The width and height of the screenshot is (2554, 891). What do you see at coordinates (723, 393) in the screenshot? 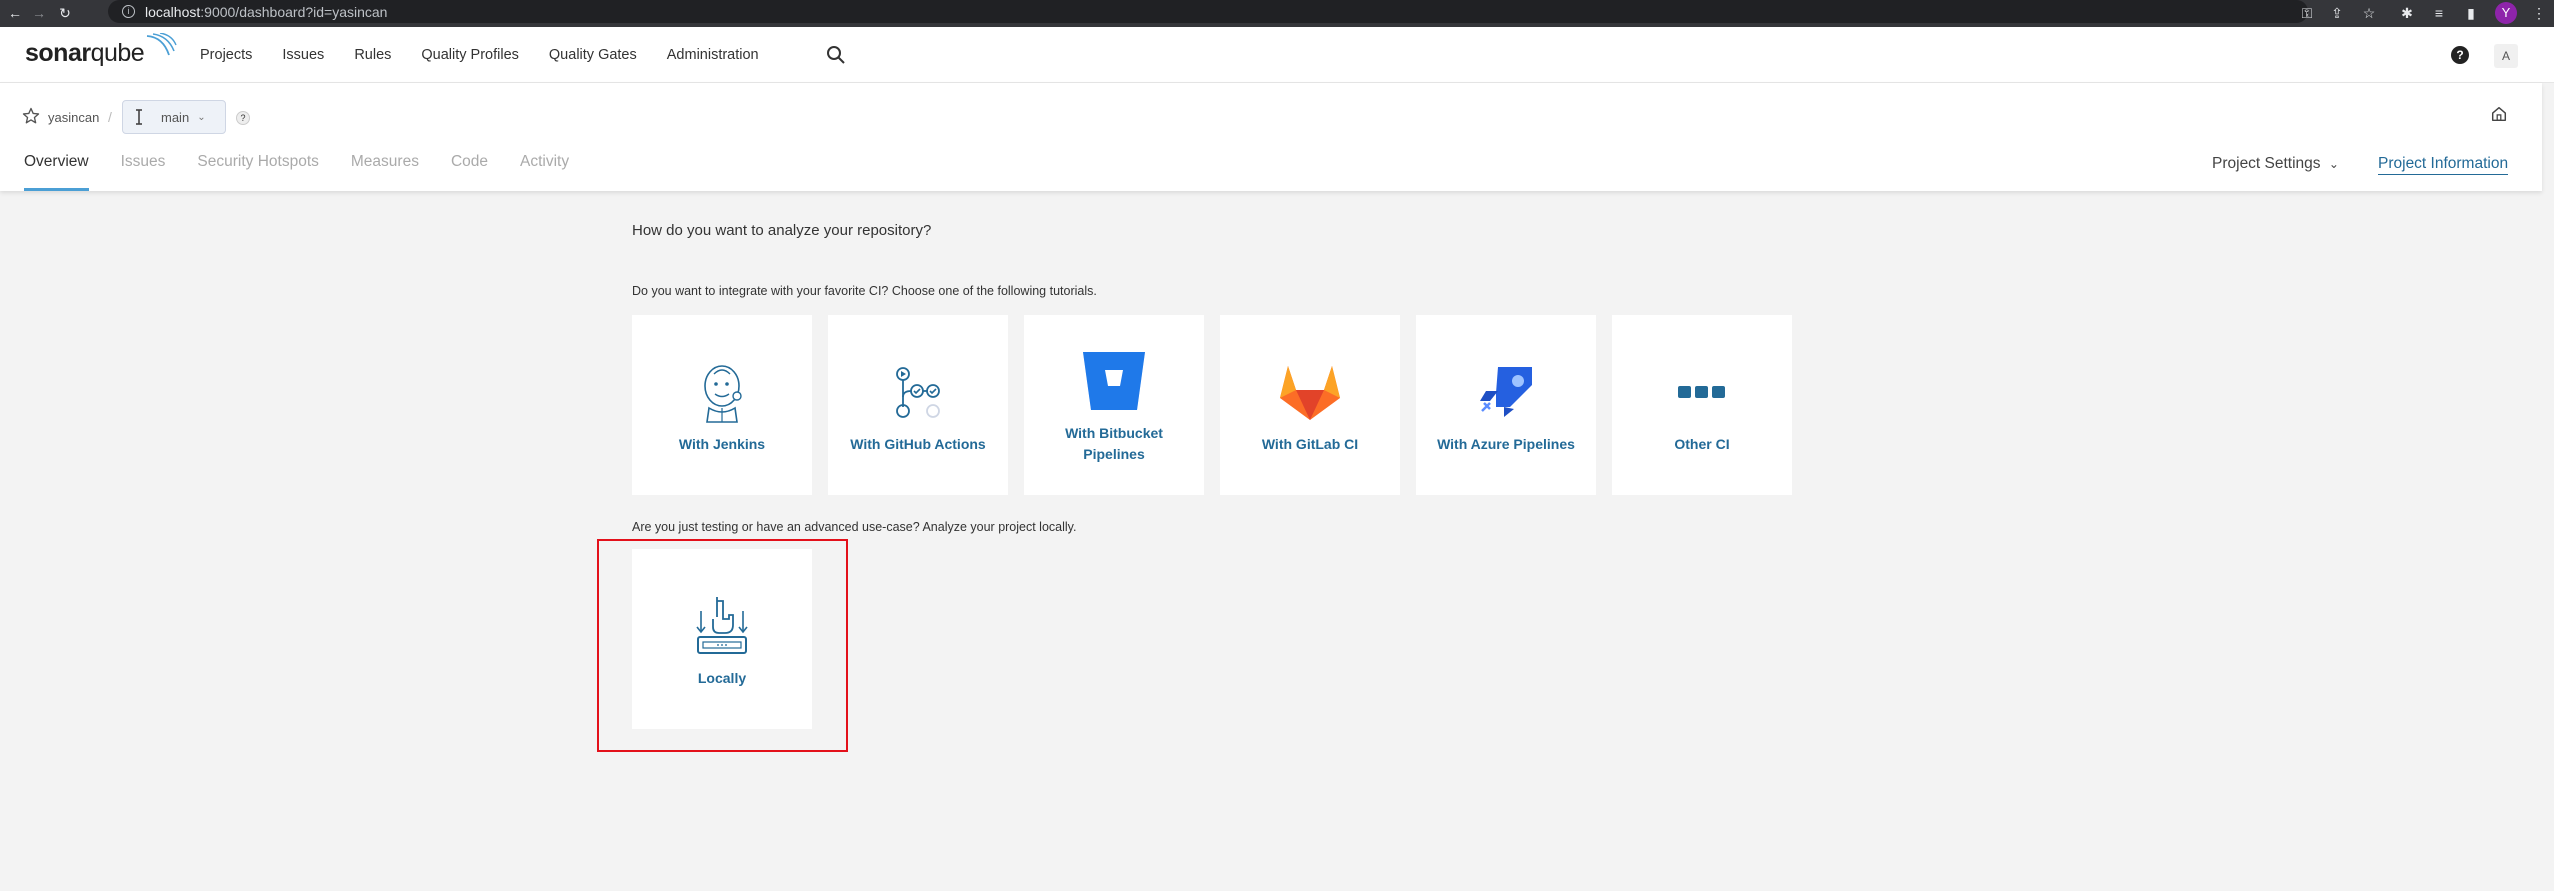
I see `jenkins-icon` at bounding box center [723, 393].